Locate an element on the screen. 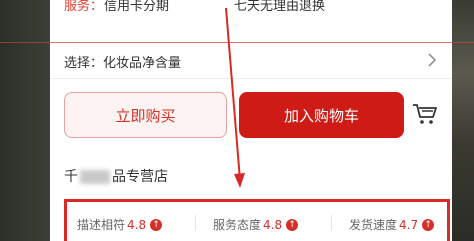 This screenshot has height=241, width=474. rating-description: 描述相符 4.8 ↑ is located at coordinates (120, 224).